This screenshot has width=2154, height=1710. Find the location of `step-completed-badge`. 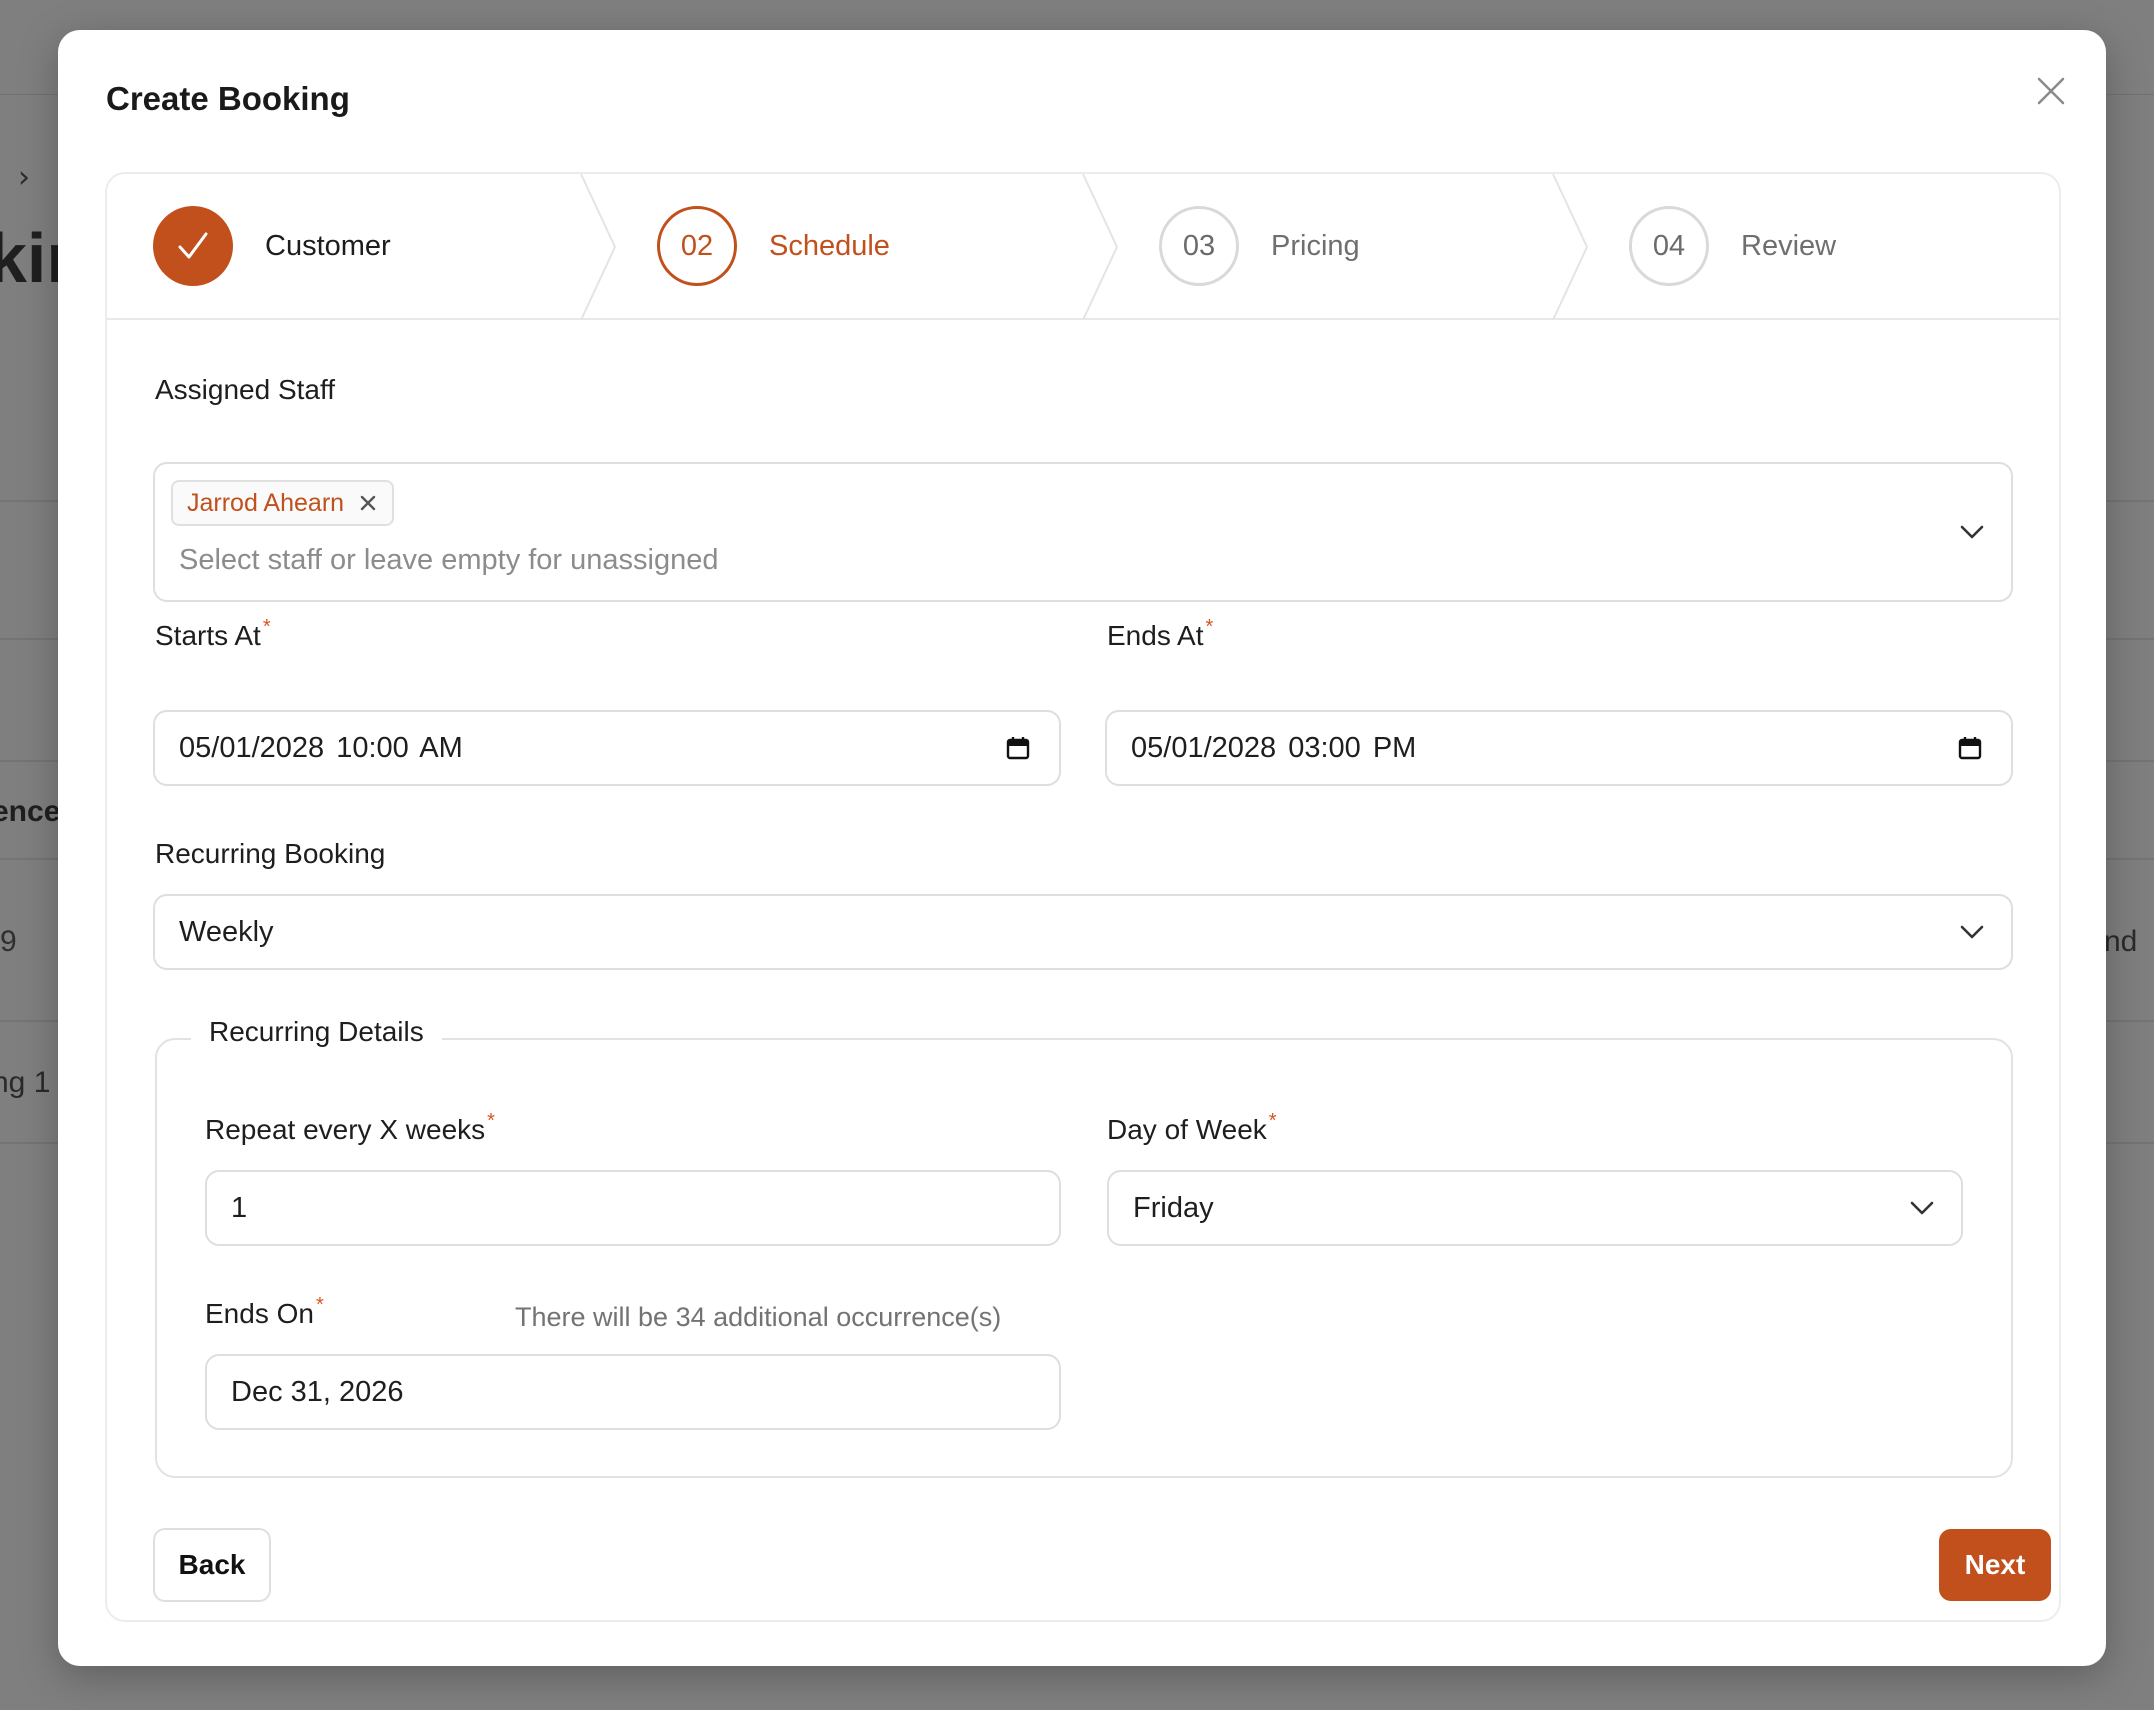

step-completed-badge is located at coordinates (193, 246).